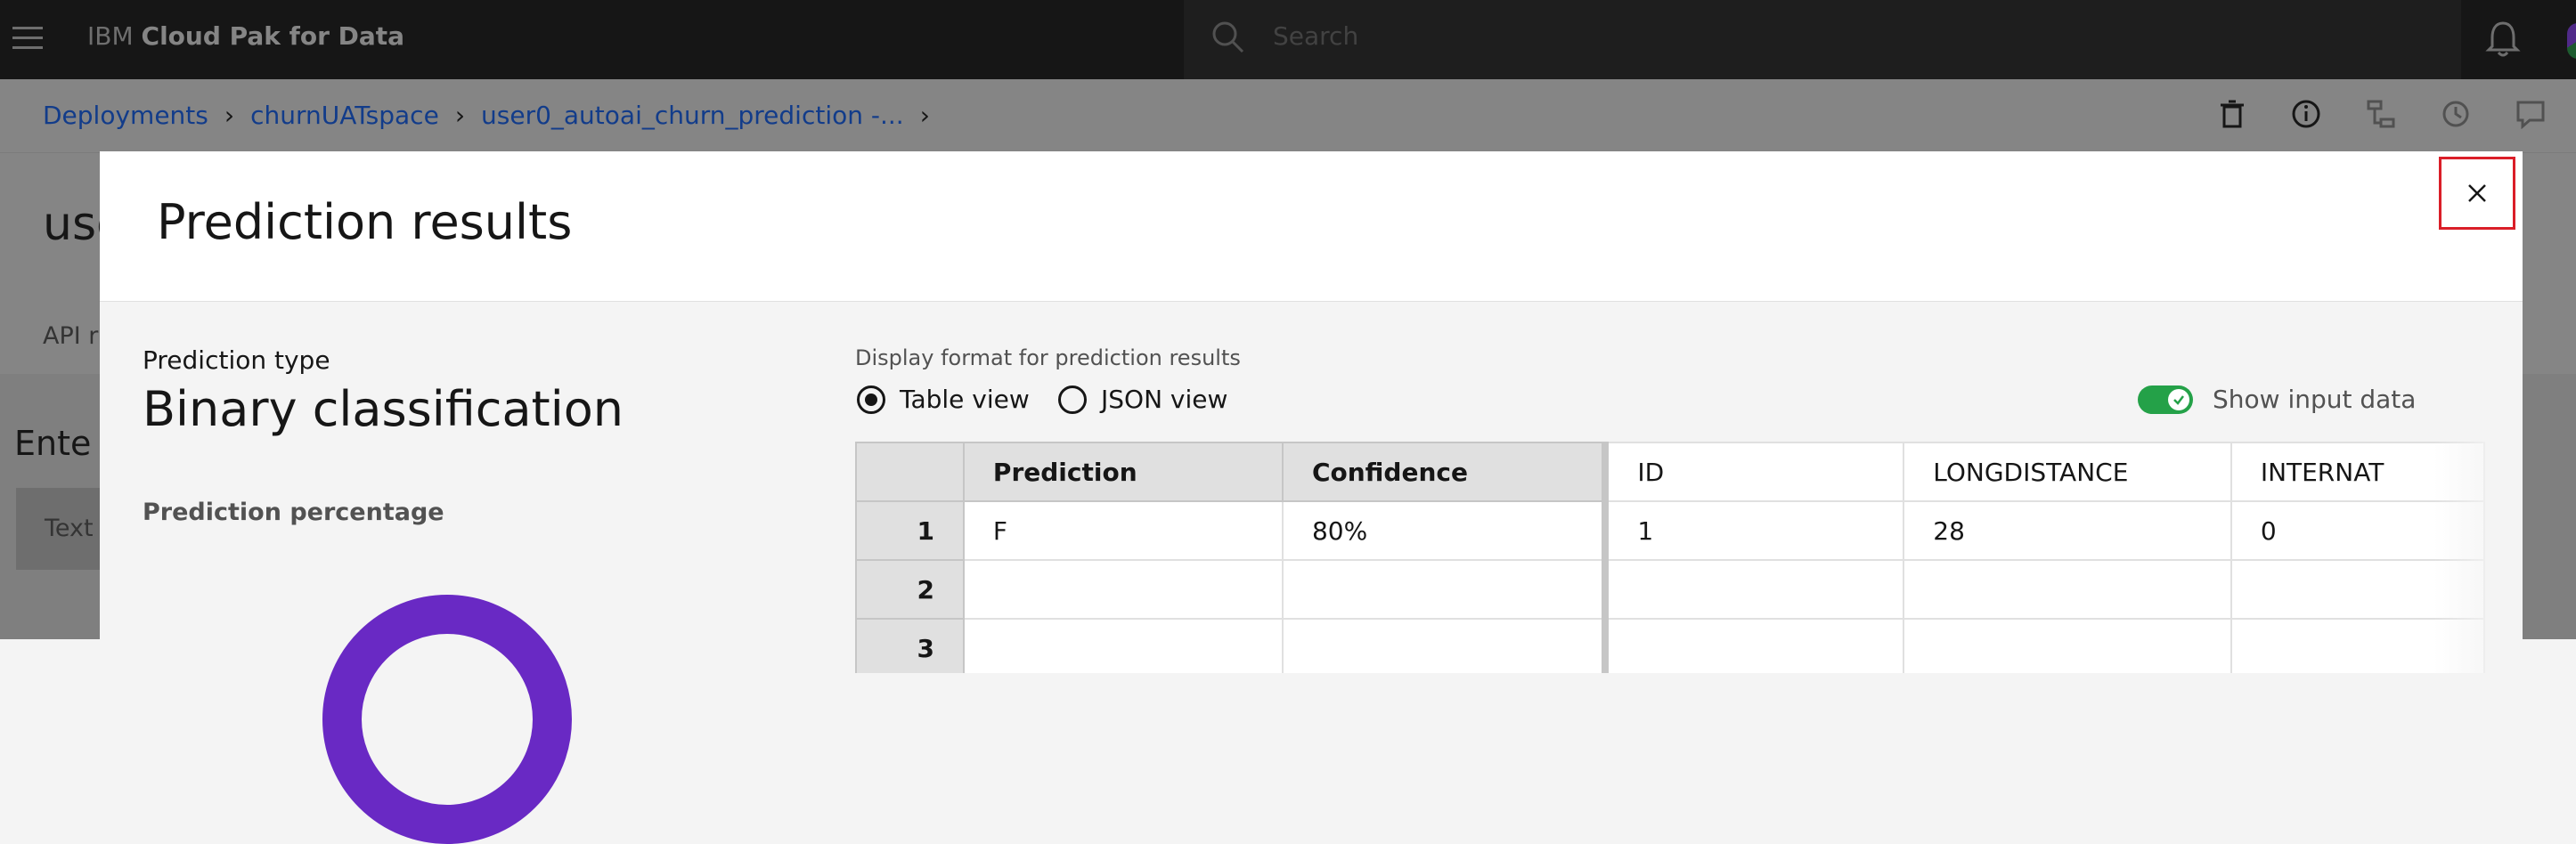 This screenshot has width=2576, height=844. I want to click on row-number: 2, so click(910, 589).